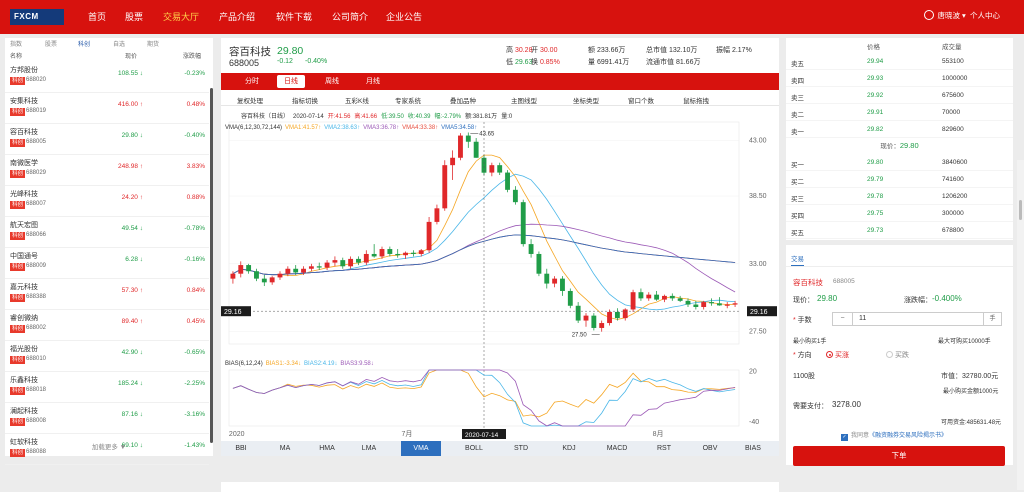 The height and width of the screenshot is (492, 1024). What do you see at coordinates (211, 265) in the screenshot?
I see `stock-list-scrollbar` at bounding box center [211, 265].